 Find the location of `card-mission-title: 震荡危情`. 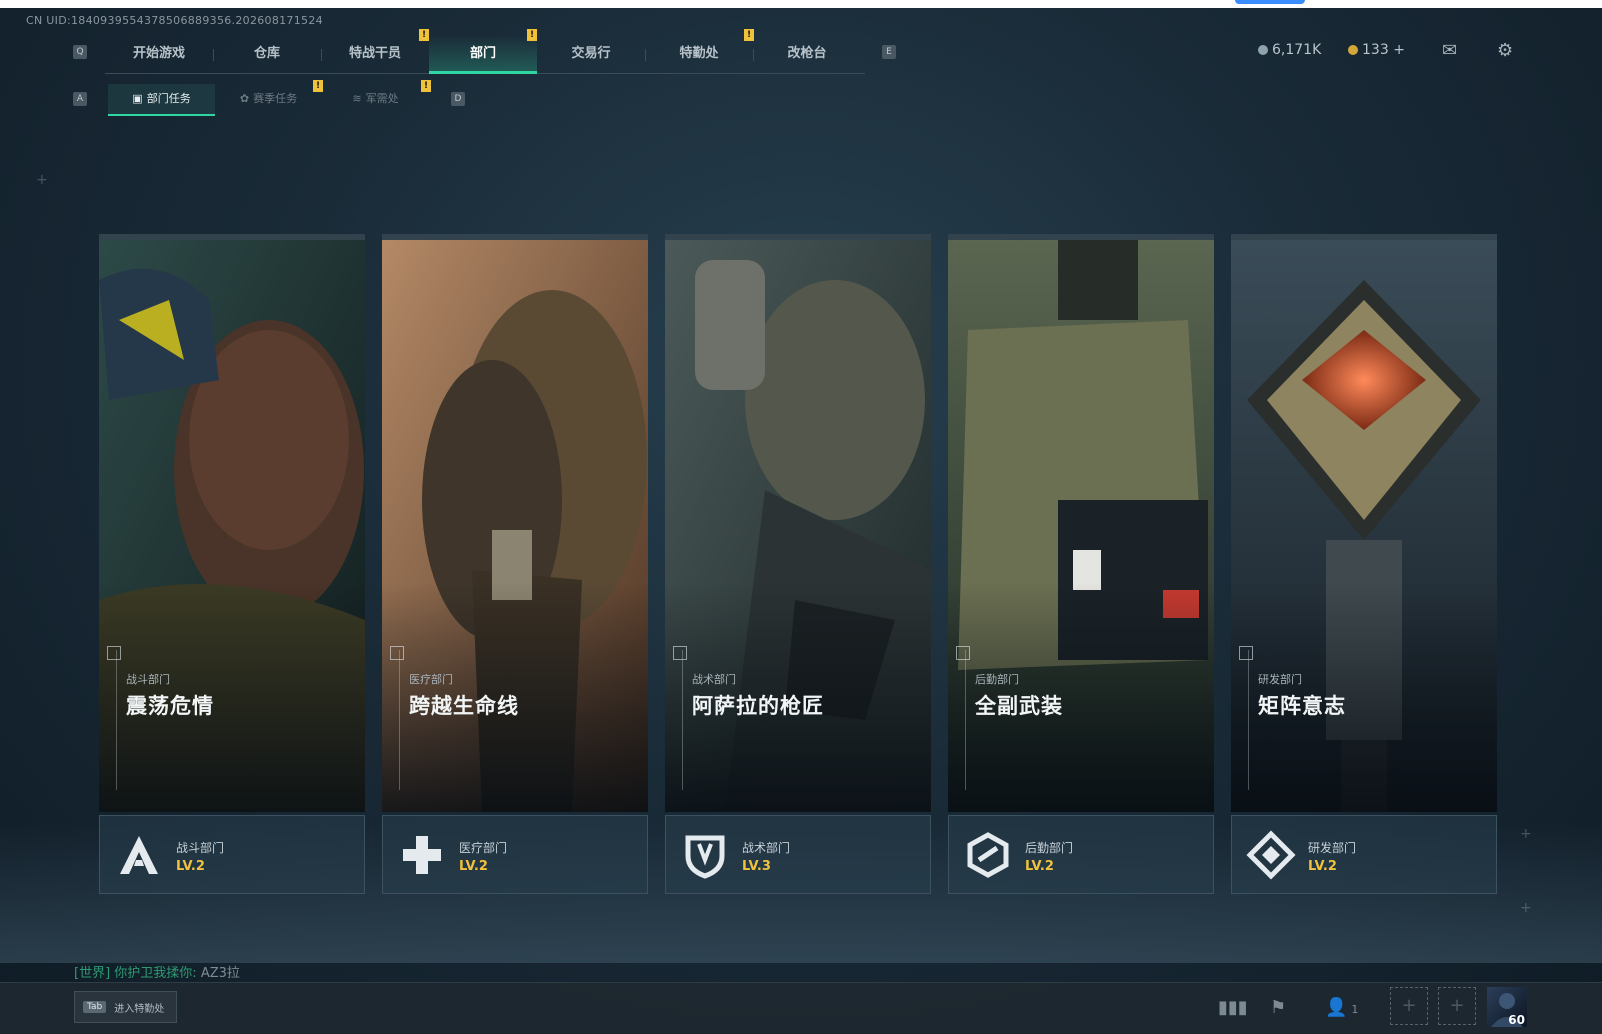

card-mission-title: 震荡危情 is located at coordinates (170, 706).